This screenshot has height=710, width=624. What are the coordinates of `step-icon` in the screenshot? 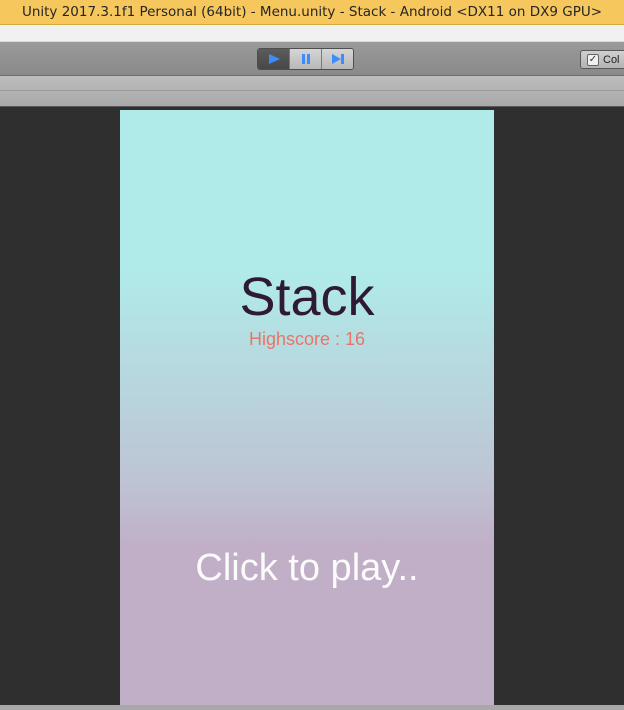 It's located at (337, 59).